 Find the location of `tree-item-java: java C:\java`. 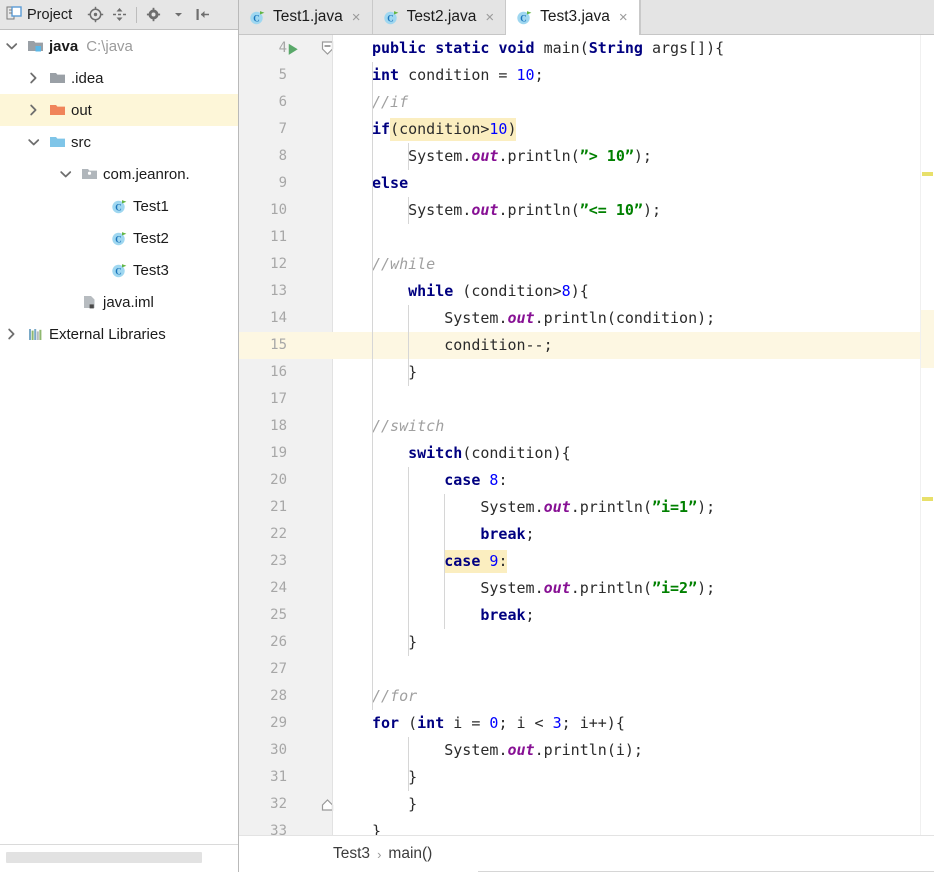

tree-item-java: java C:\java is located at coordinates (119, 46).